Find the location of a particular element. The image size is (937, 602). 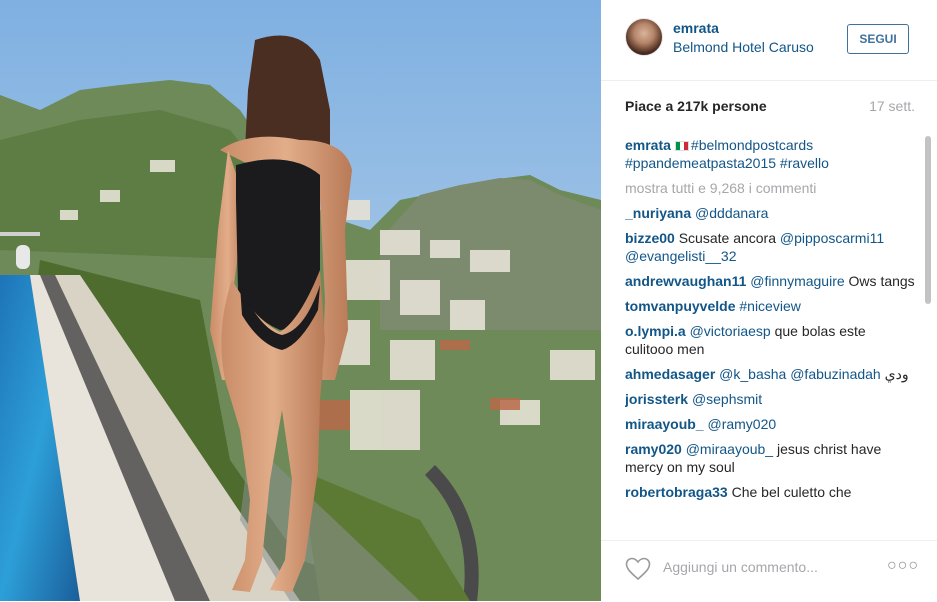

mention-link: @pipposcarmi11 is located at coordinates (832, 238).